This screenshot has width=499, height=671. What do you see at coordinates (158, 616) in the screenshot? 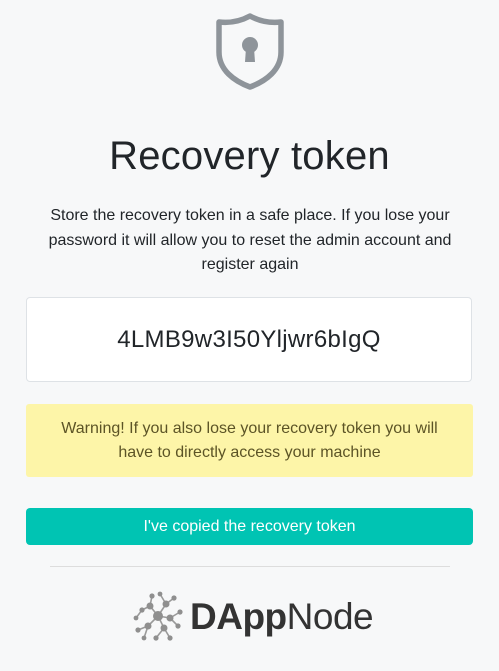
I see `dappnode-network-icon` at bounding box center [158, 616].